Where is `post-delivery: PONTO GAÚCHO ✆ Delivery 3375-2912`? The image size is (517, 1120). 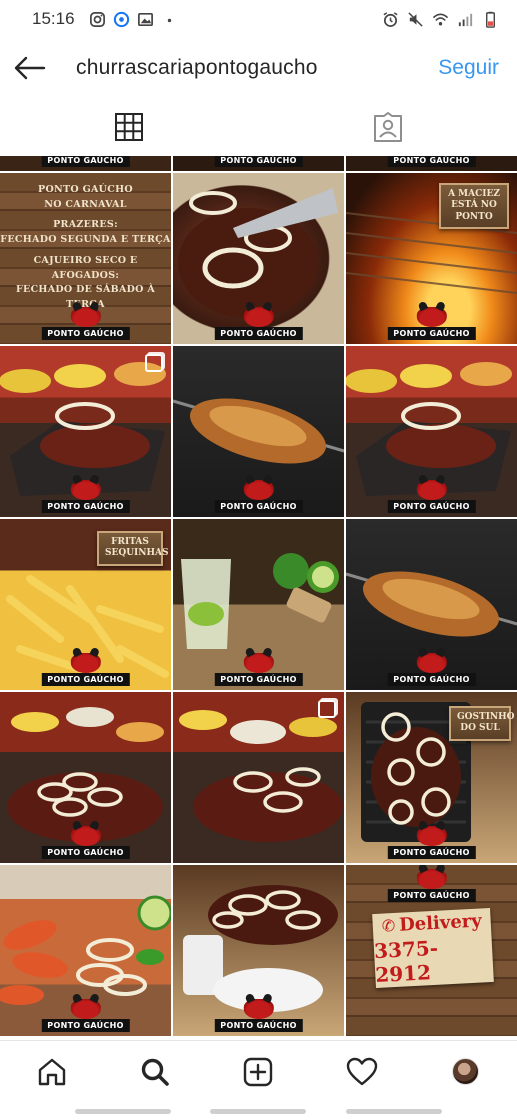 post-delivery: PONTO GAÚCHO ✆ Delivery 3375-2912 is located at coordinates (431, 950).